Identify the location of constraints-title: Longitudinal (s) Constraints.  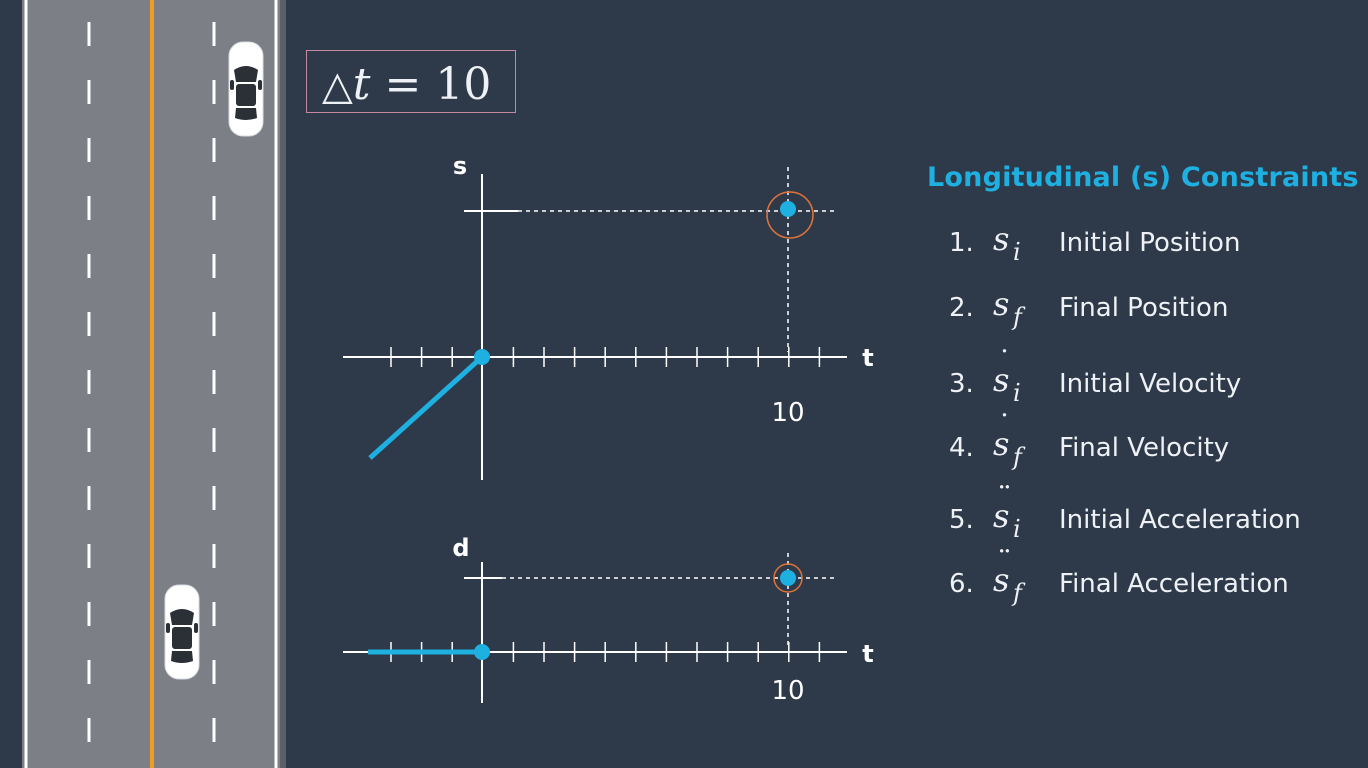
(1143, 177).